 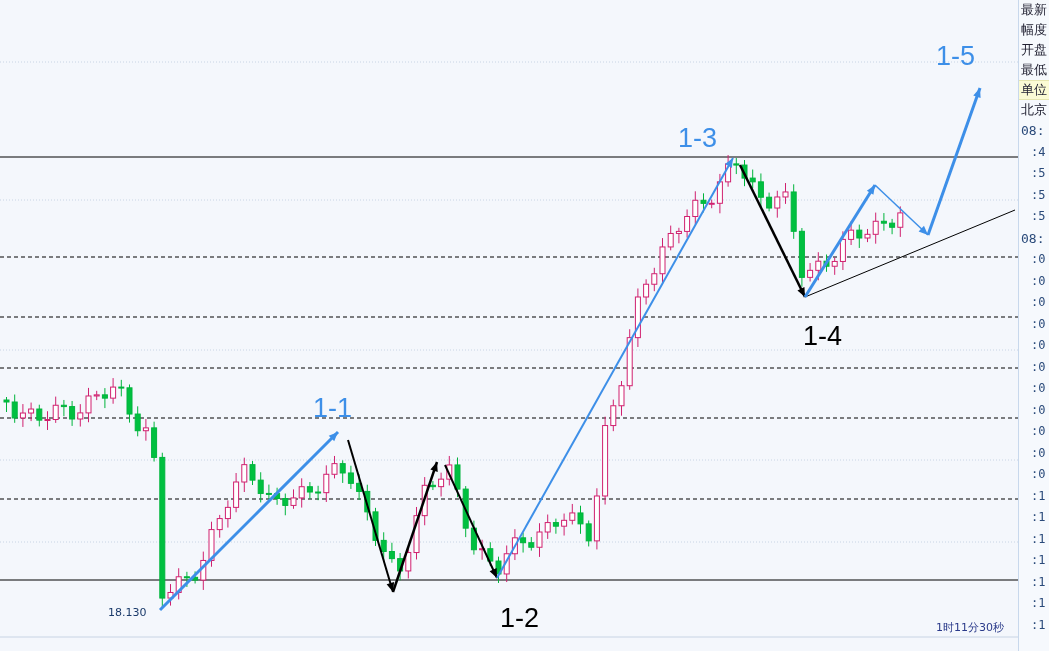 I want to click on countdown-timer: 1时11分30秒, so click(x=970, y=627).